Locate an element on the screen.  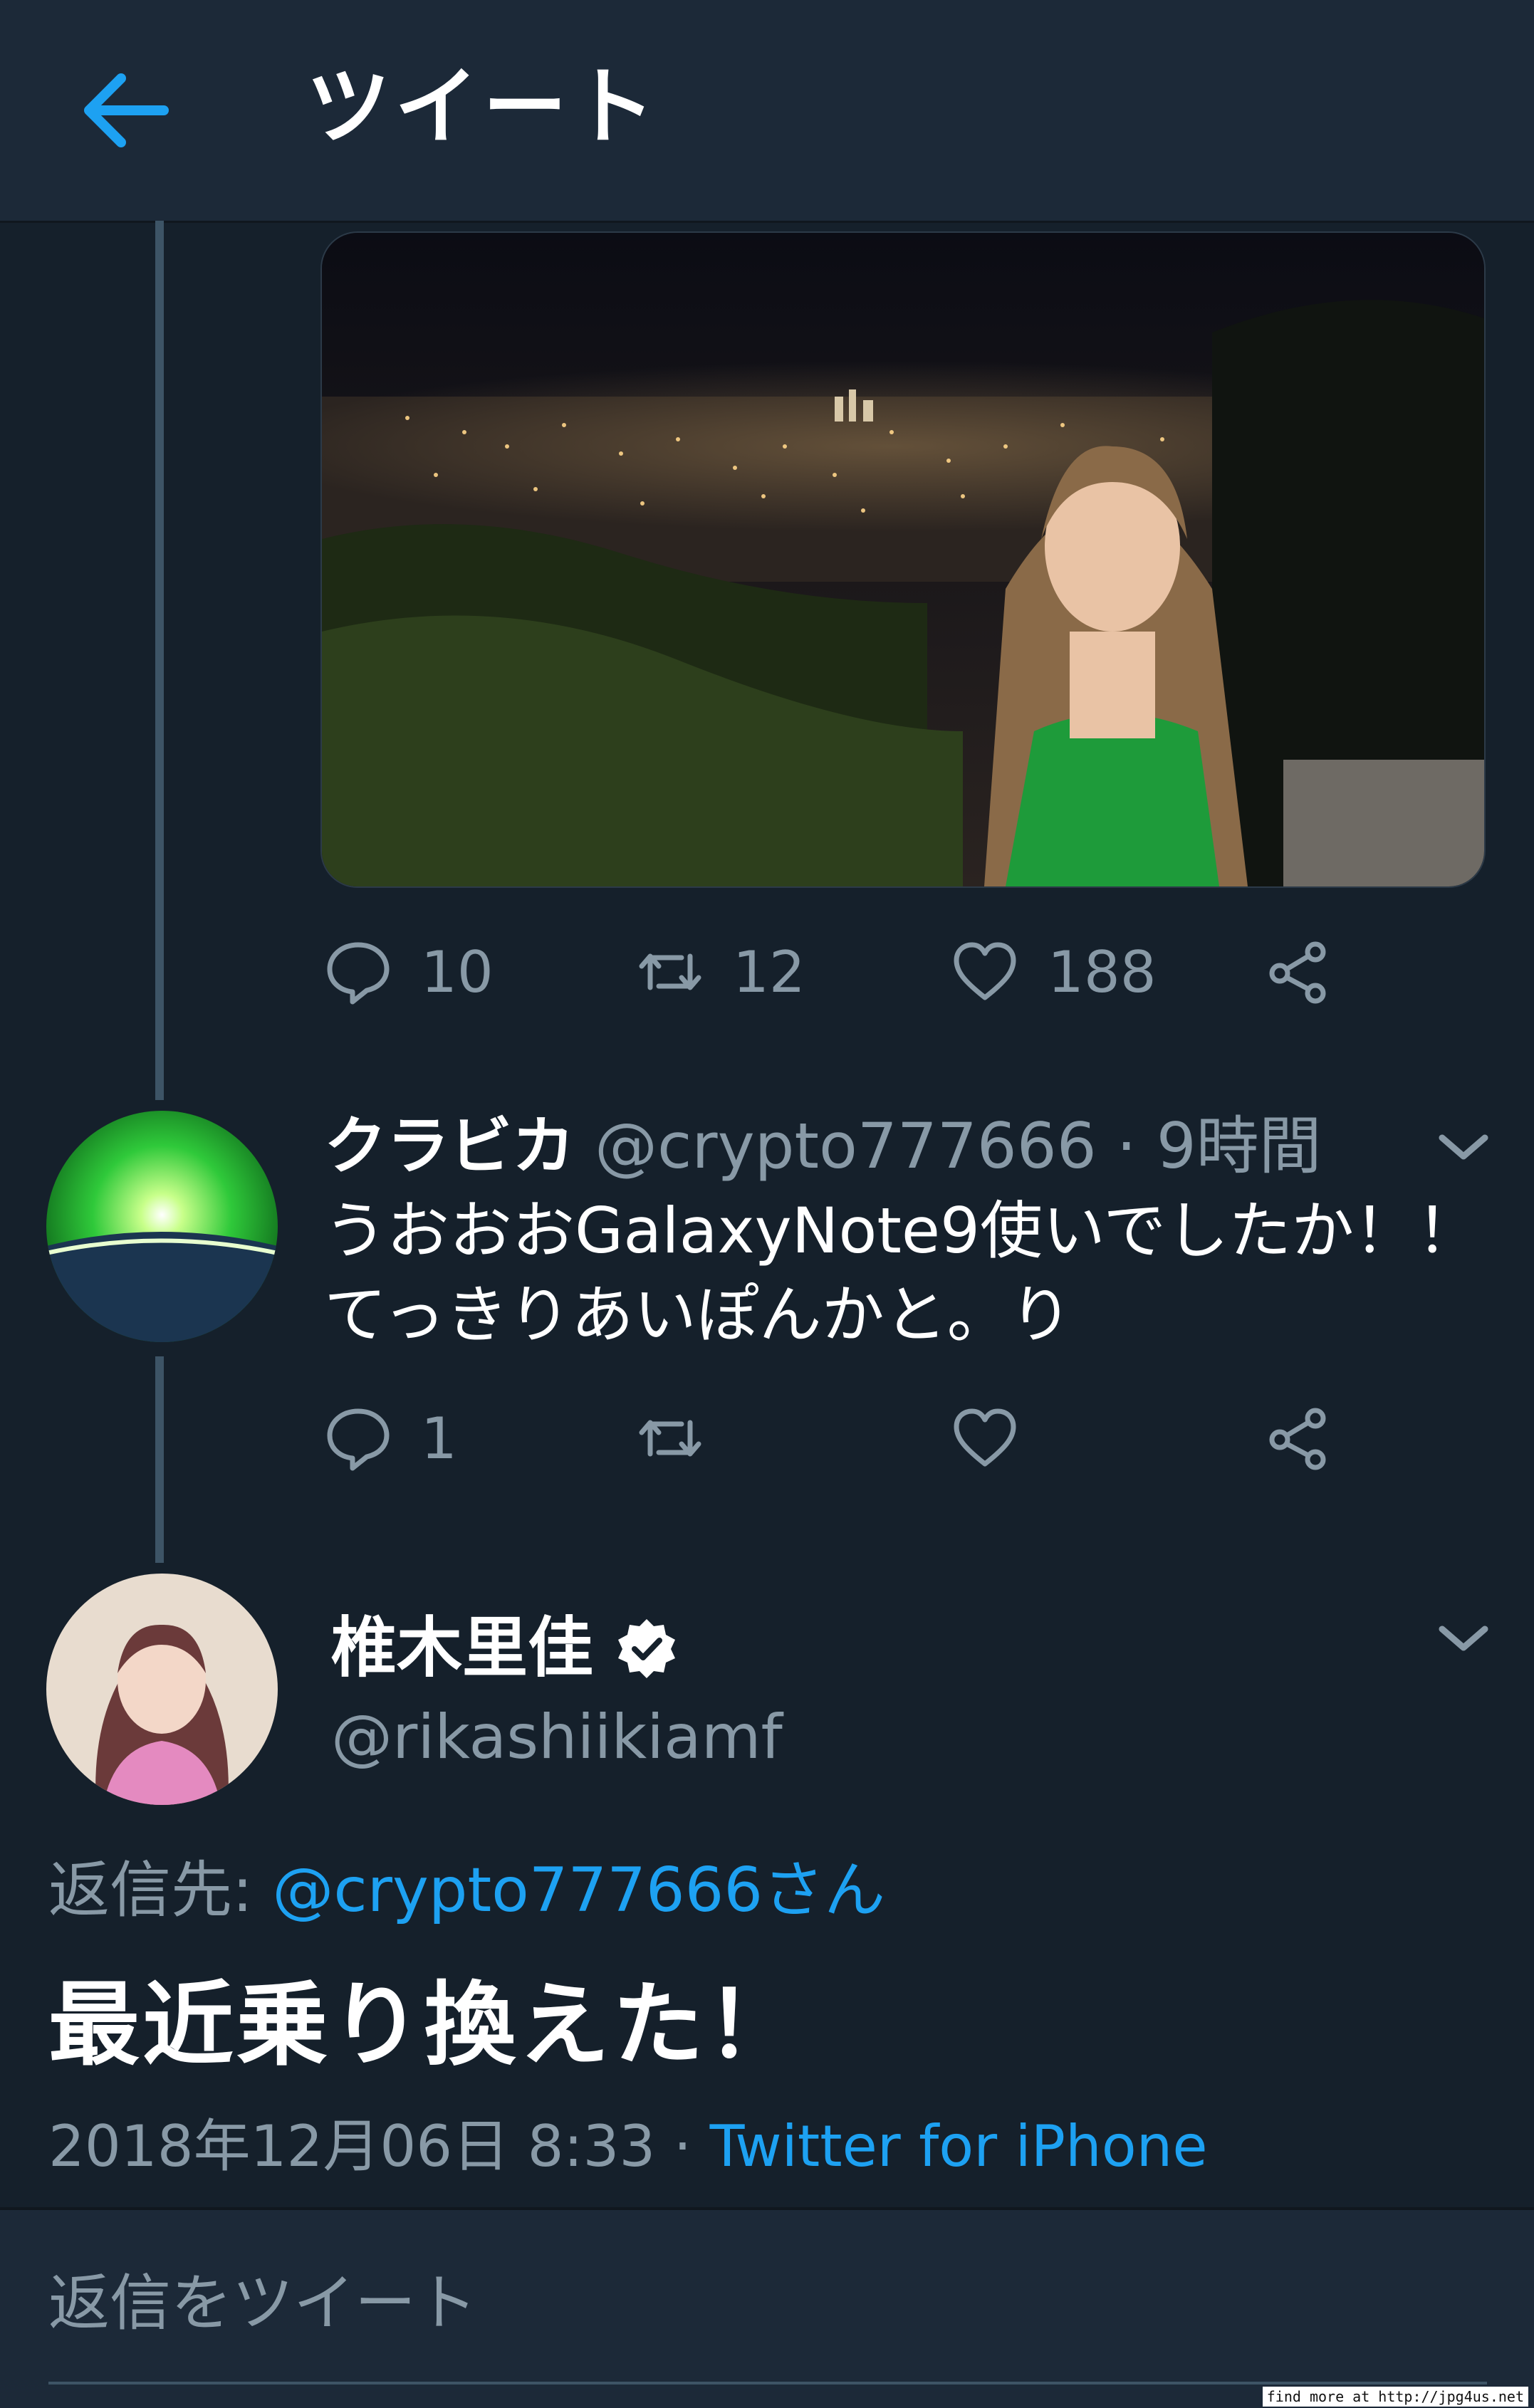
tweet-header: クラビカ @crypto777666 · 9時間 is located at coordinates (823, 1146).